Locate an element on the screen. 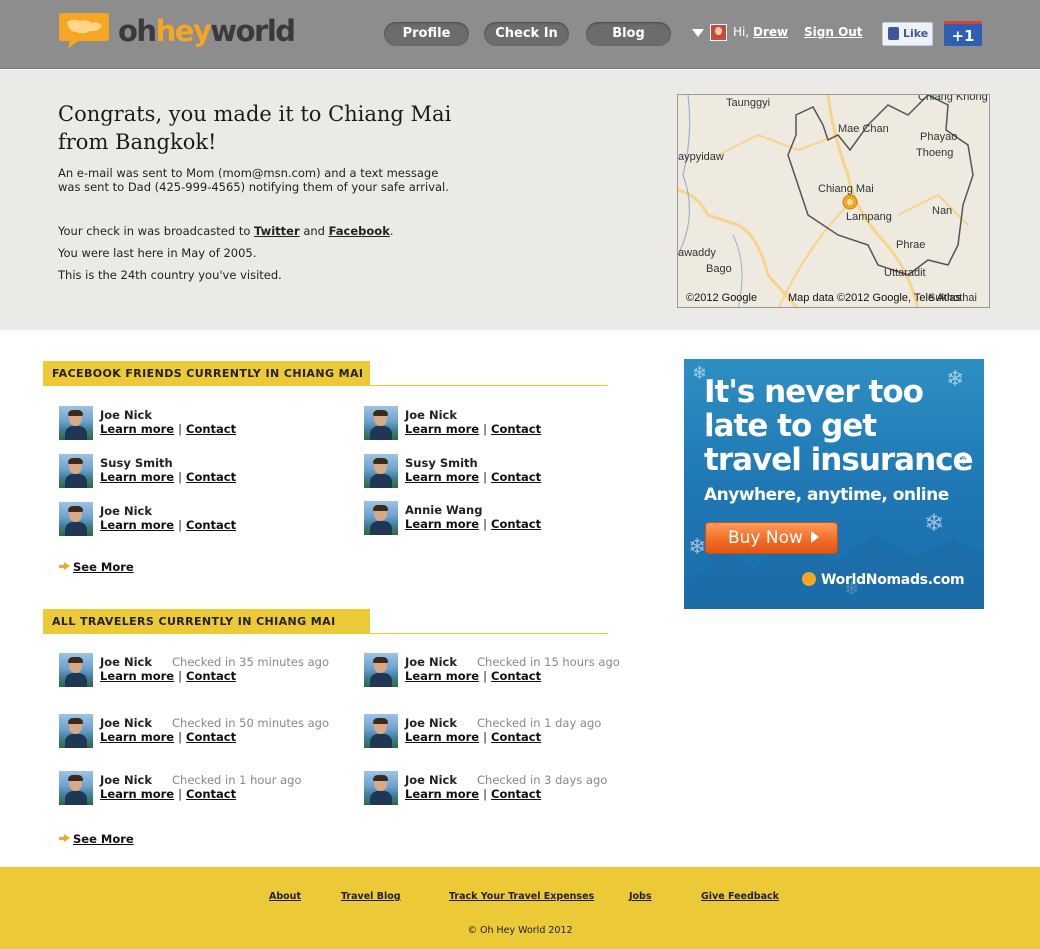 This screenshot has width=1040, height=949. speech-bubble-logo-icon is located at coordinates (84, 31).